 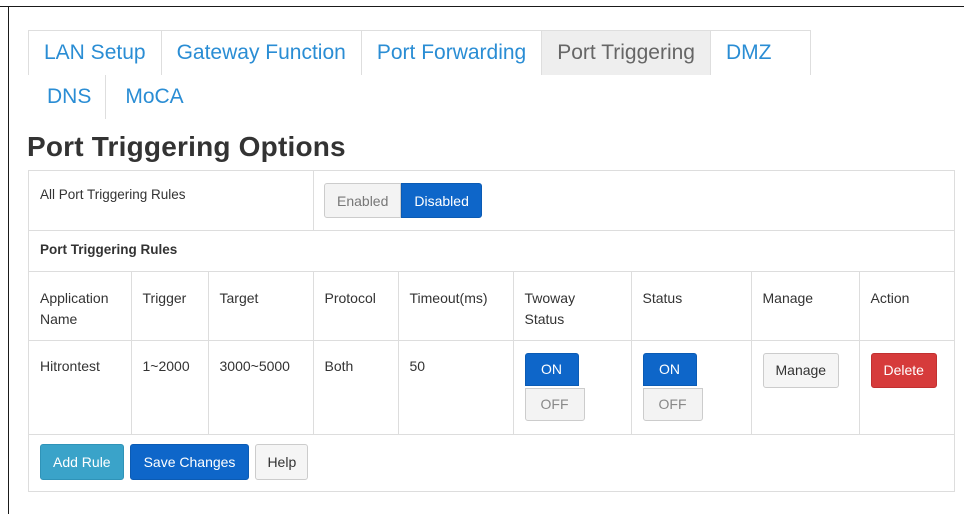 I want to click on twoway-on-button: ON, so click(x=551, y=369).